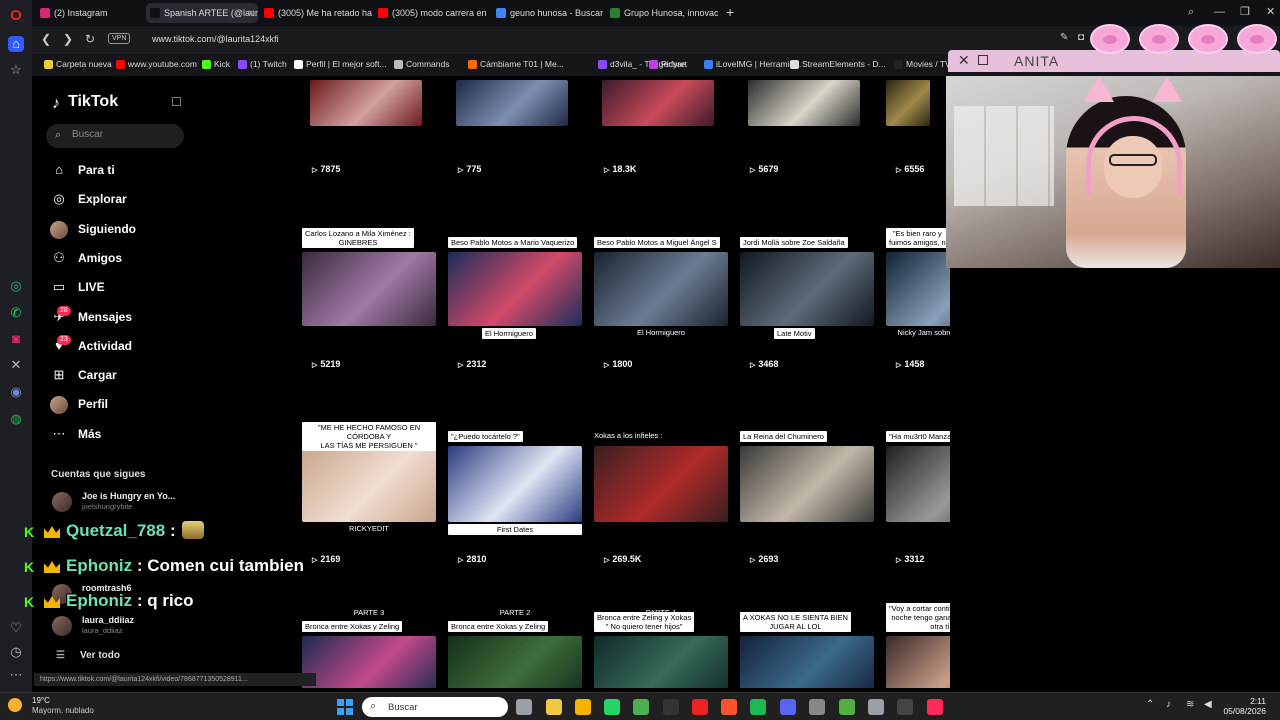 This screenshot has width=1280, height=720. What do you see at coordinates (345, 707) in the screenshot?
I see `windows-start-icon` at bounding box center [345, 707].